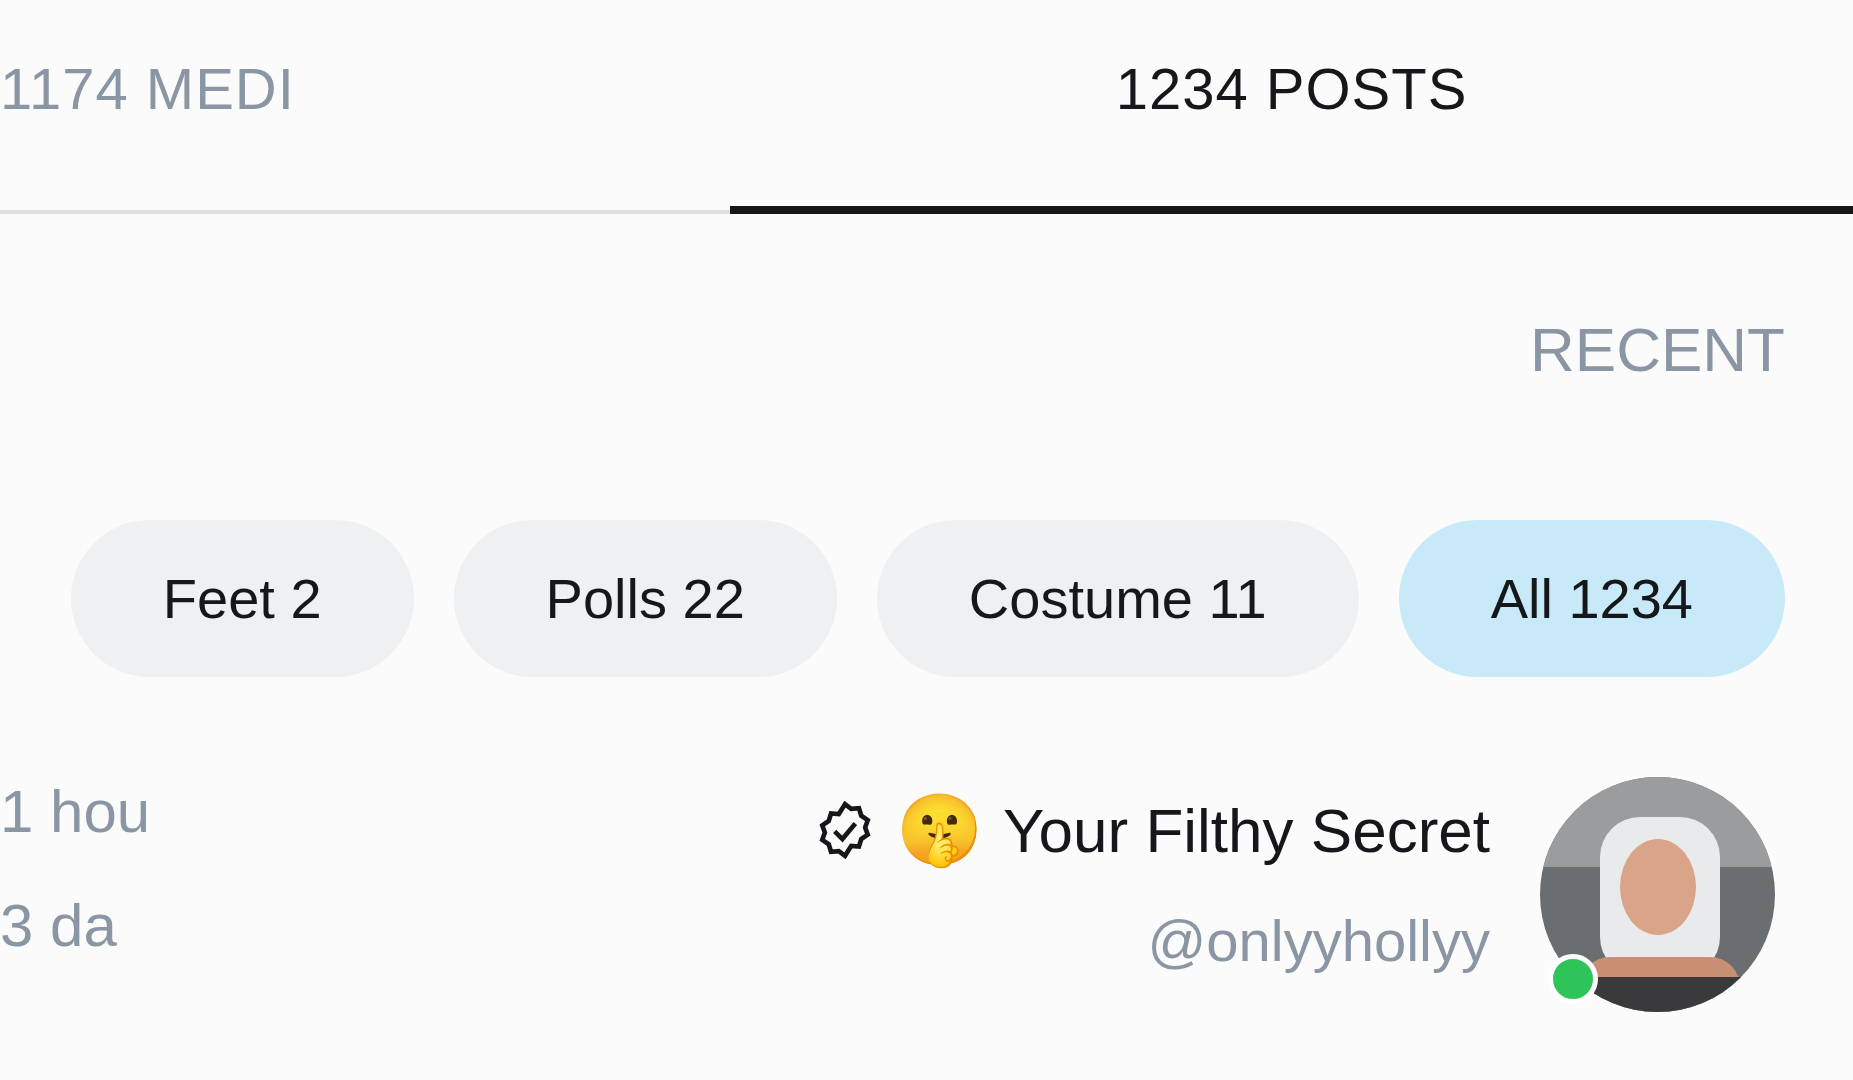 The image size is (1853, 1080). Describe the element at coordinates (1246, 830) in the screenshot. I see `display-name: Your Filthy Secret` at that location.